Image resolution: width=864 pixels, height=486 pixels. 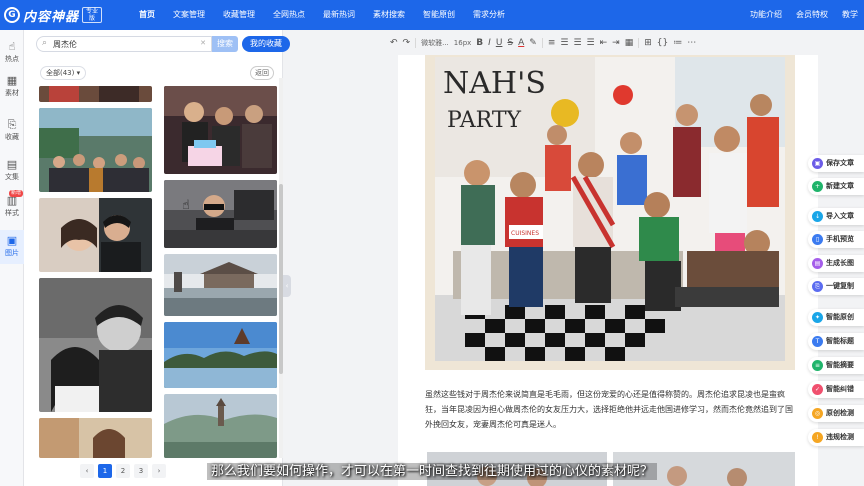 I want to click on logo-text: 内容神器, so click(x=51, y=17).